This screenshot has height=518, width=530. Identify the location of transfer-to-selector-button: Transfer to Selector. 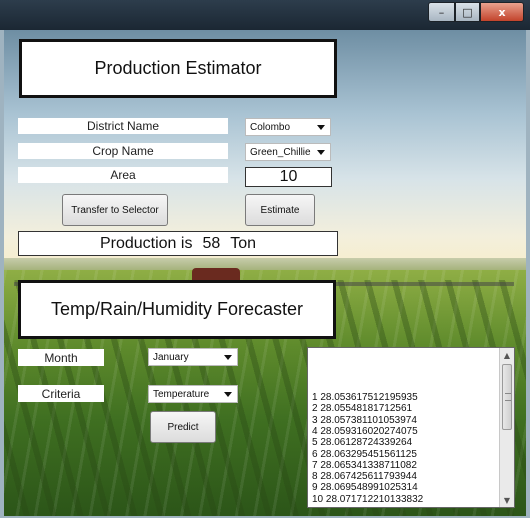
(115, 210).